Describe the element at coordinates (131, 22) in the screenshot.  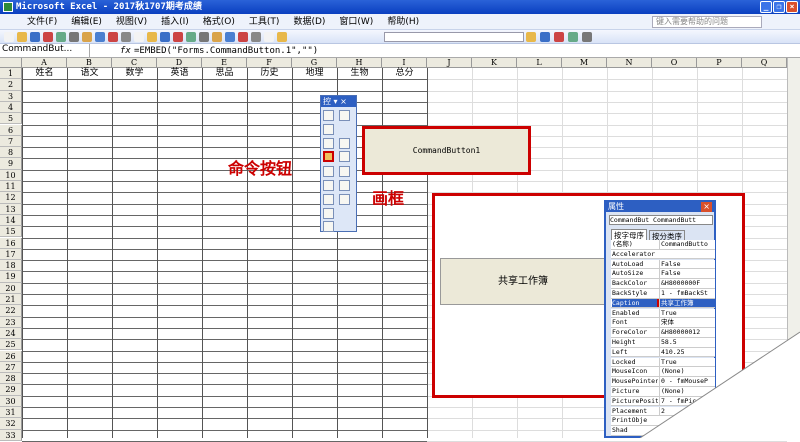
I see `menu-item-2: 视图(V)` at that location.